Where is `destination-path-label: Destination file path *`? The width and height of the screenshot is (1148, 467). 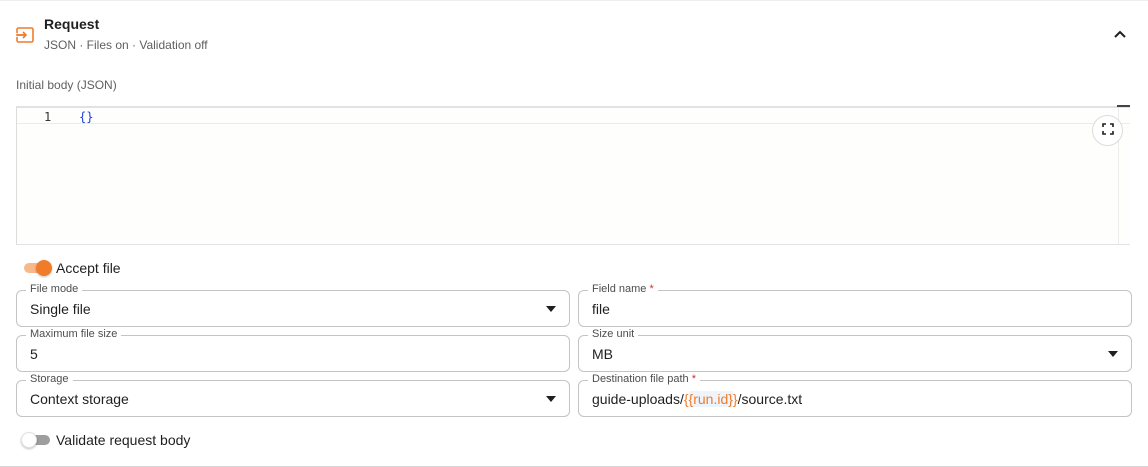 destination-path-label: Destination file path * is located at coordinates (644, 379).